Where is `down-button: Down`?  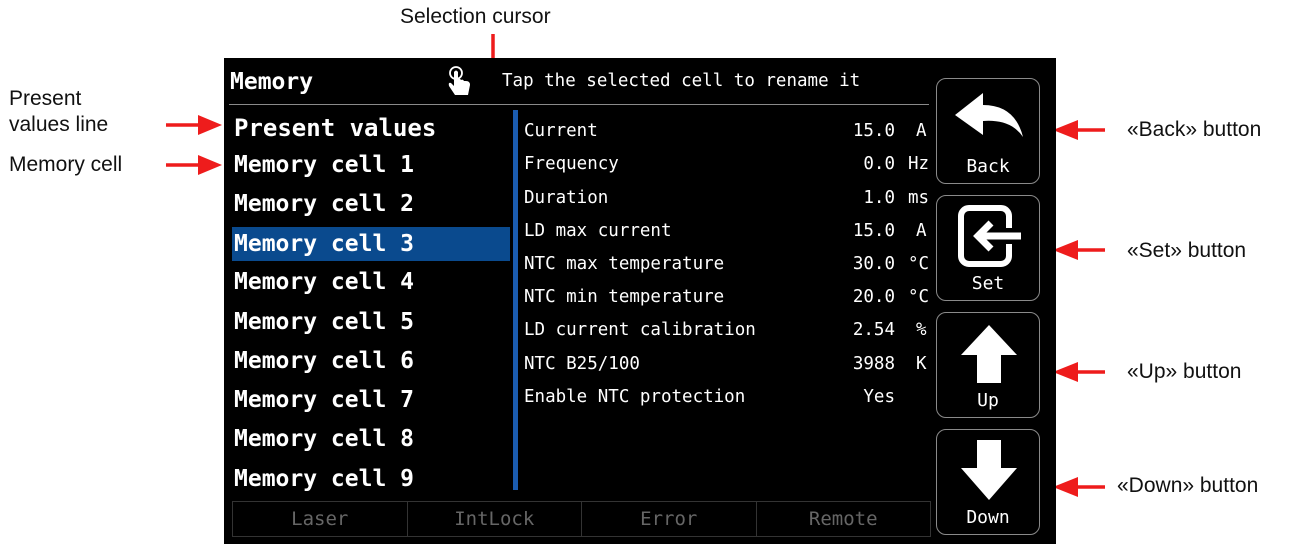 down-button: Down is located at coordinates (988, 482).